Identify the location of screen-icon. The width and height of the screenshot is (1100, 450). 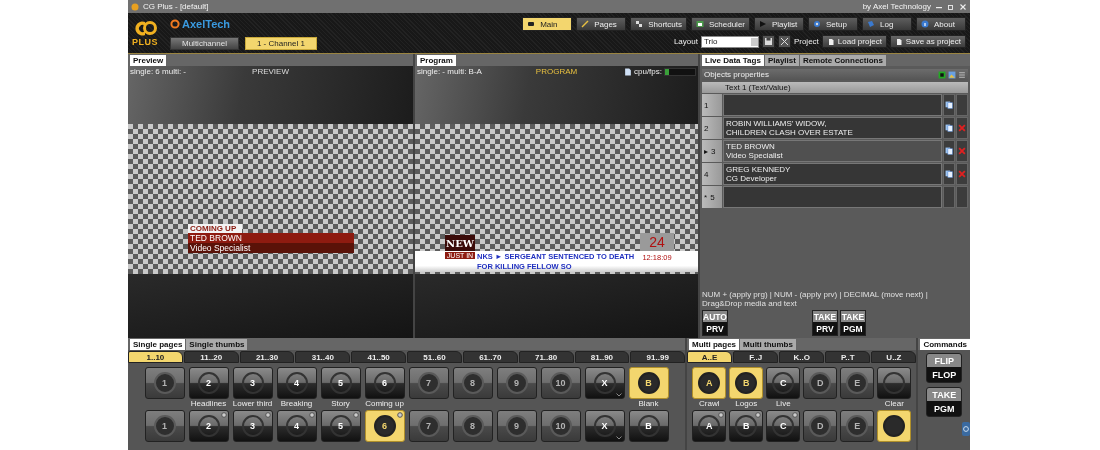
(942, 74).